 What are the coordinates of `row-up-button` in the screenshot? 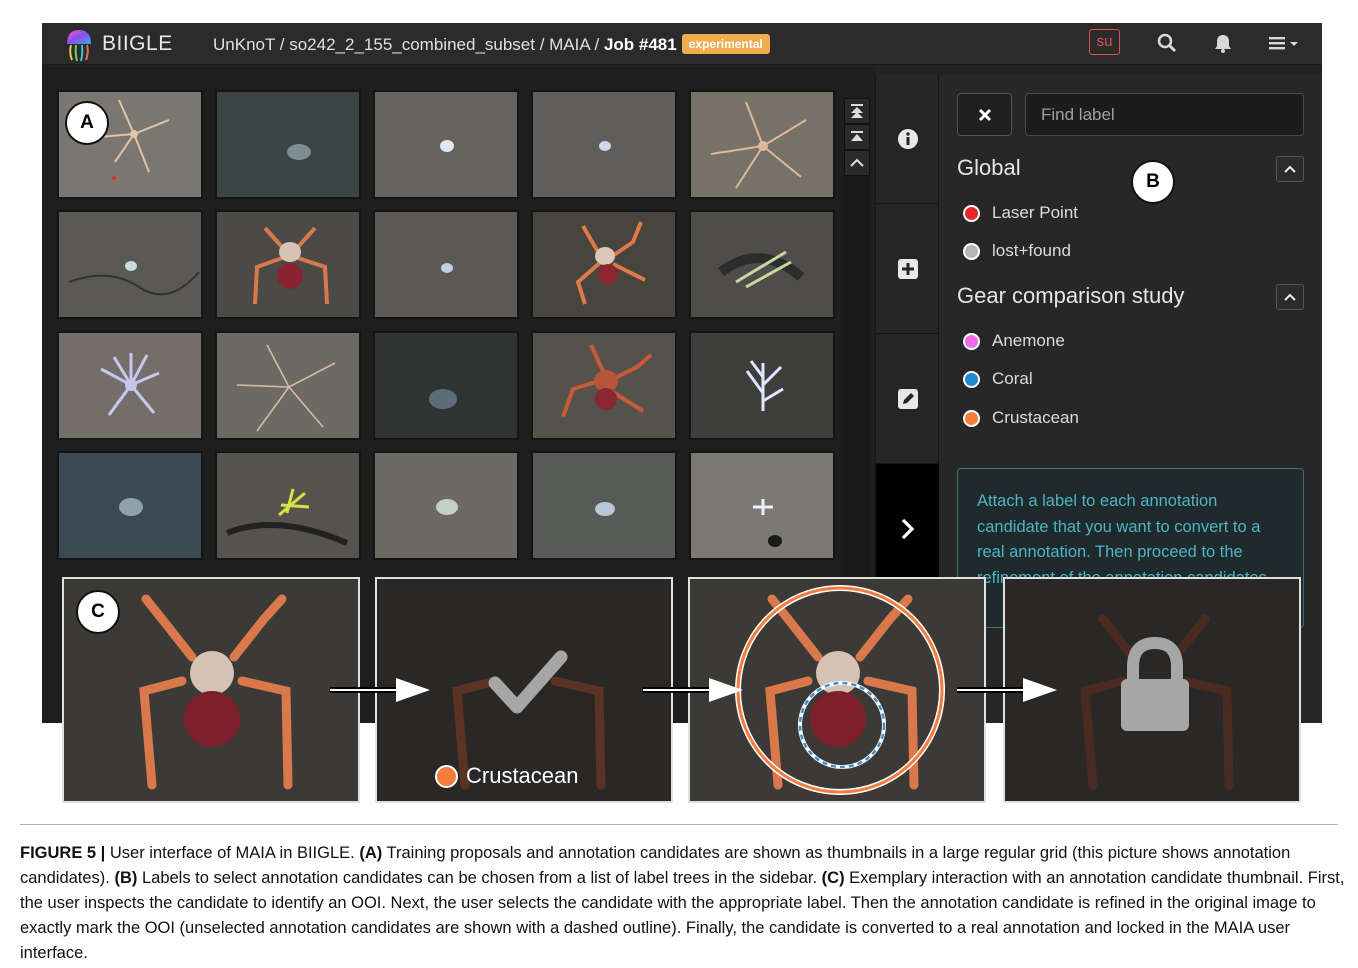 It's located at (857, 163).